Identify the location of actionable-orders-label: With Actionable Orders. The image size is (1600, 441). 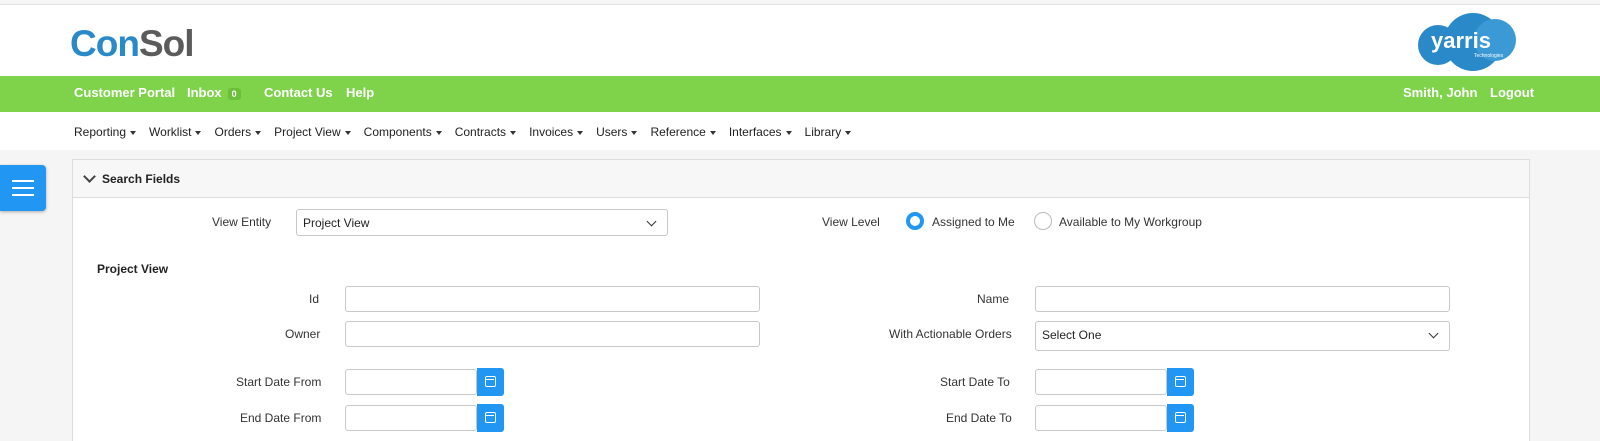
(950, 334).